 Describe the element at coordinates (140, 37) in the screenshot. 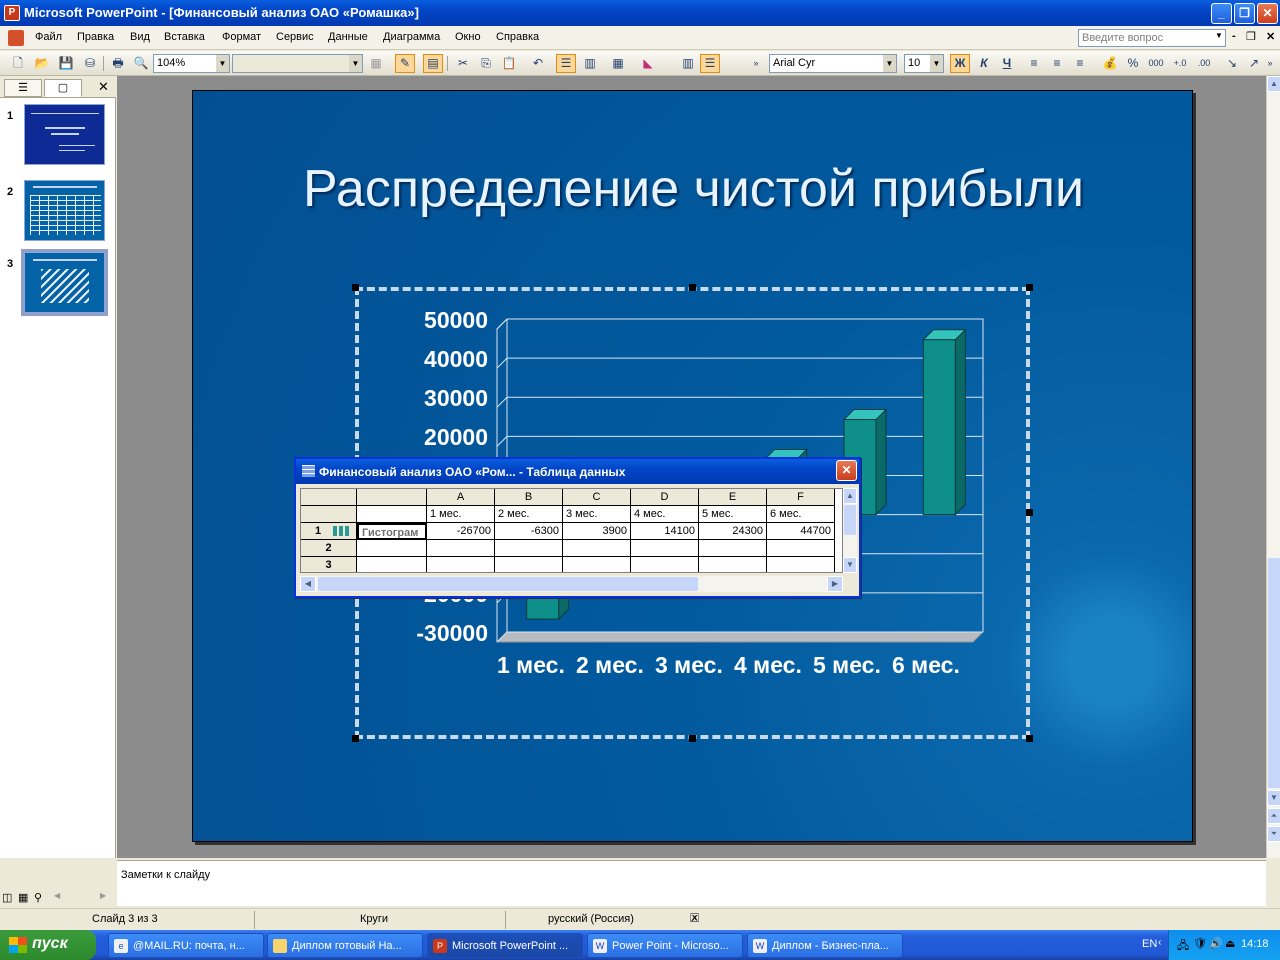

I see `menu-view: Вид` at that location.